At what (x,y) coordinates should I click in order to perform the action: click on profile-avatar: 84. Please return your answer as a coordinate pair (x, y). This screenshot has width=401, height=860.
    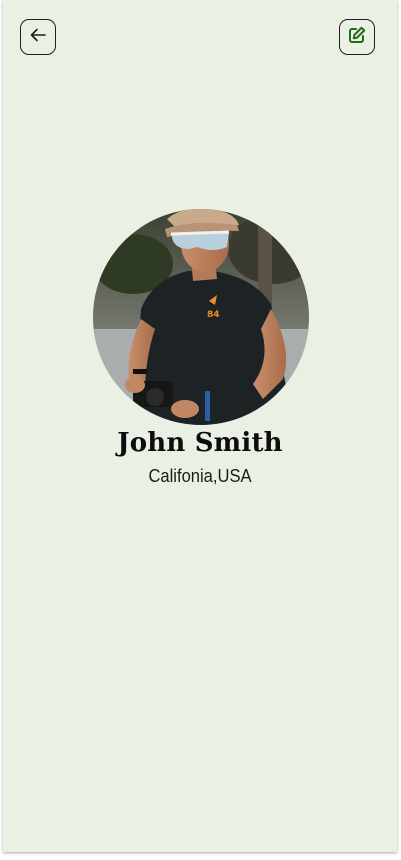
    Looking at the image, I should click on (201, 317).